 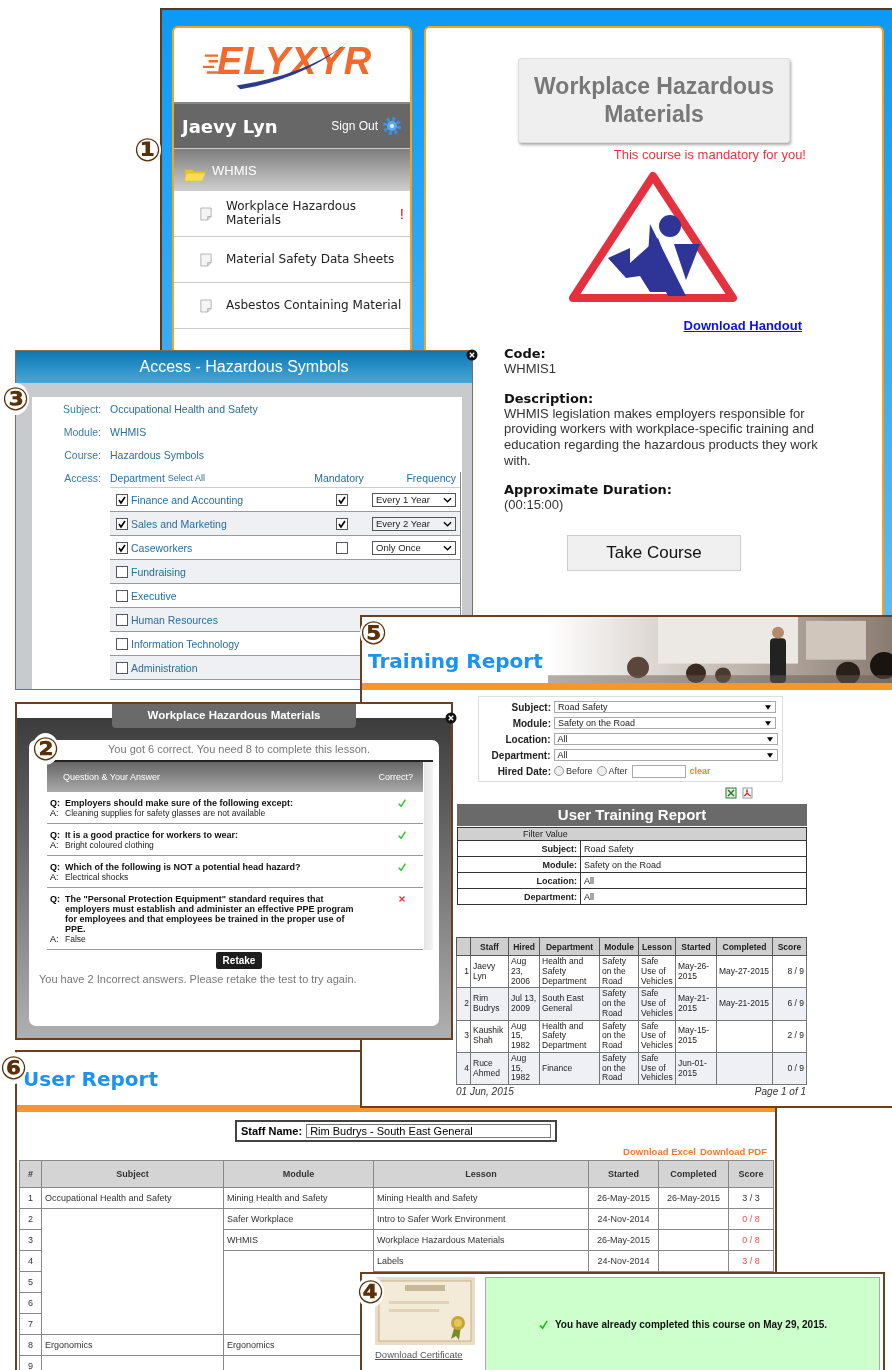 What do you see at coordinates (489, 946) in the screenshot?
I see `column-header: Staff` at bounding box center [489, 946].